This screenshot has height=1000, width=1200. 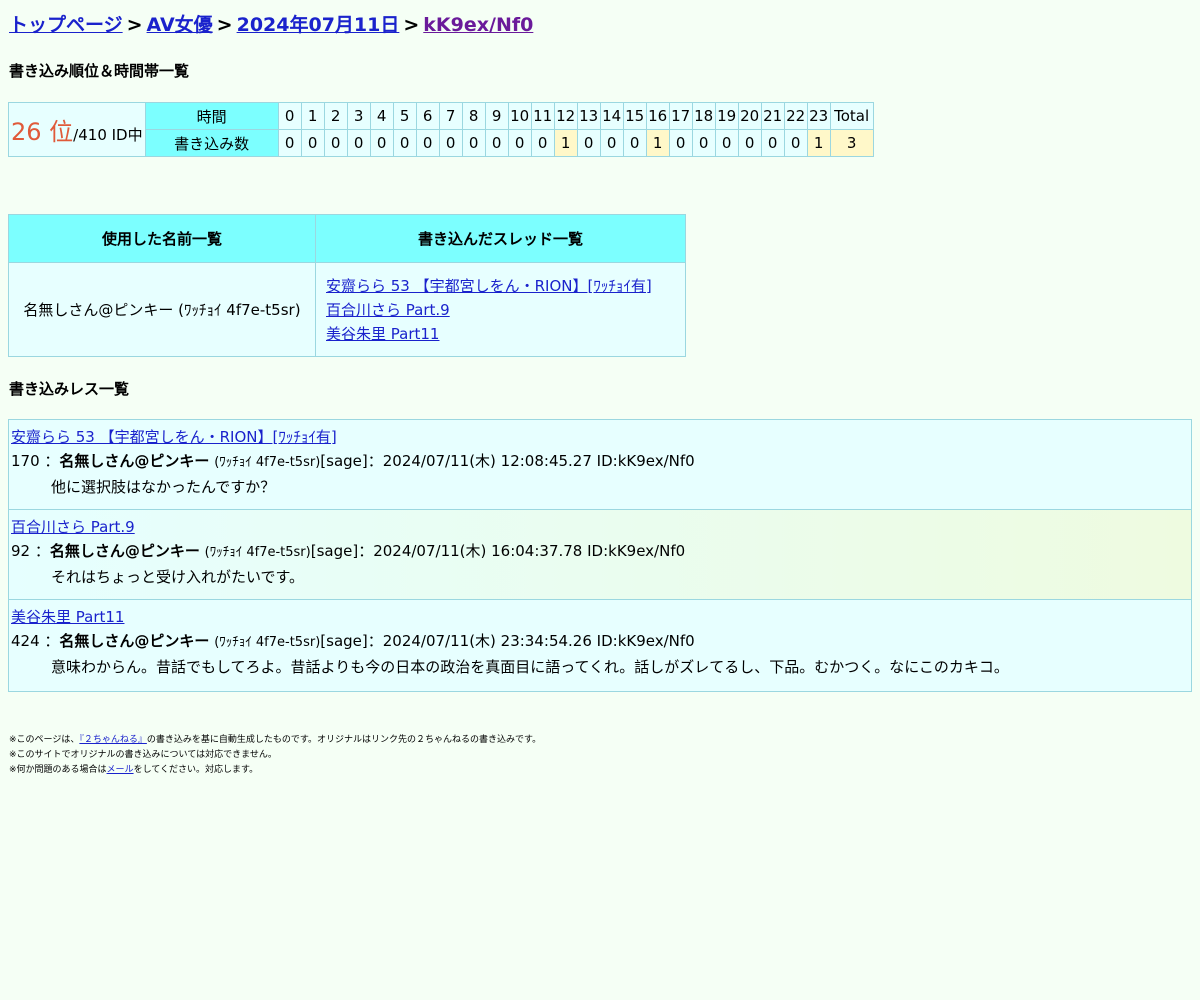 I want to click on hour-cell: 5, so click(x=404, y=116).